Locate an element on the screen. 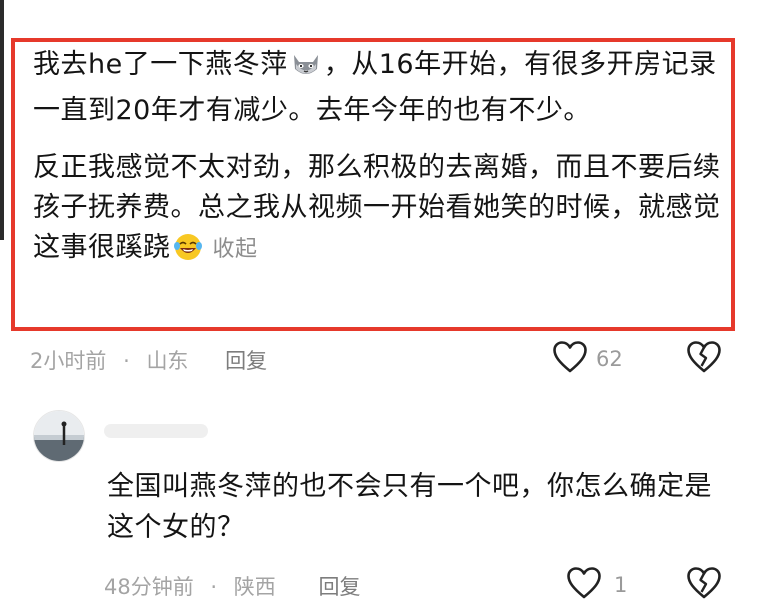 This screenshot has width=765, height=604. username-placeholder is located at coordinates (156, 431).